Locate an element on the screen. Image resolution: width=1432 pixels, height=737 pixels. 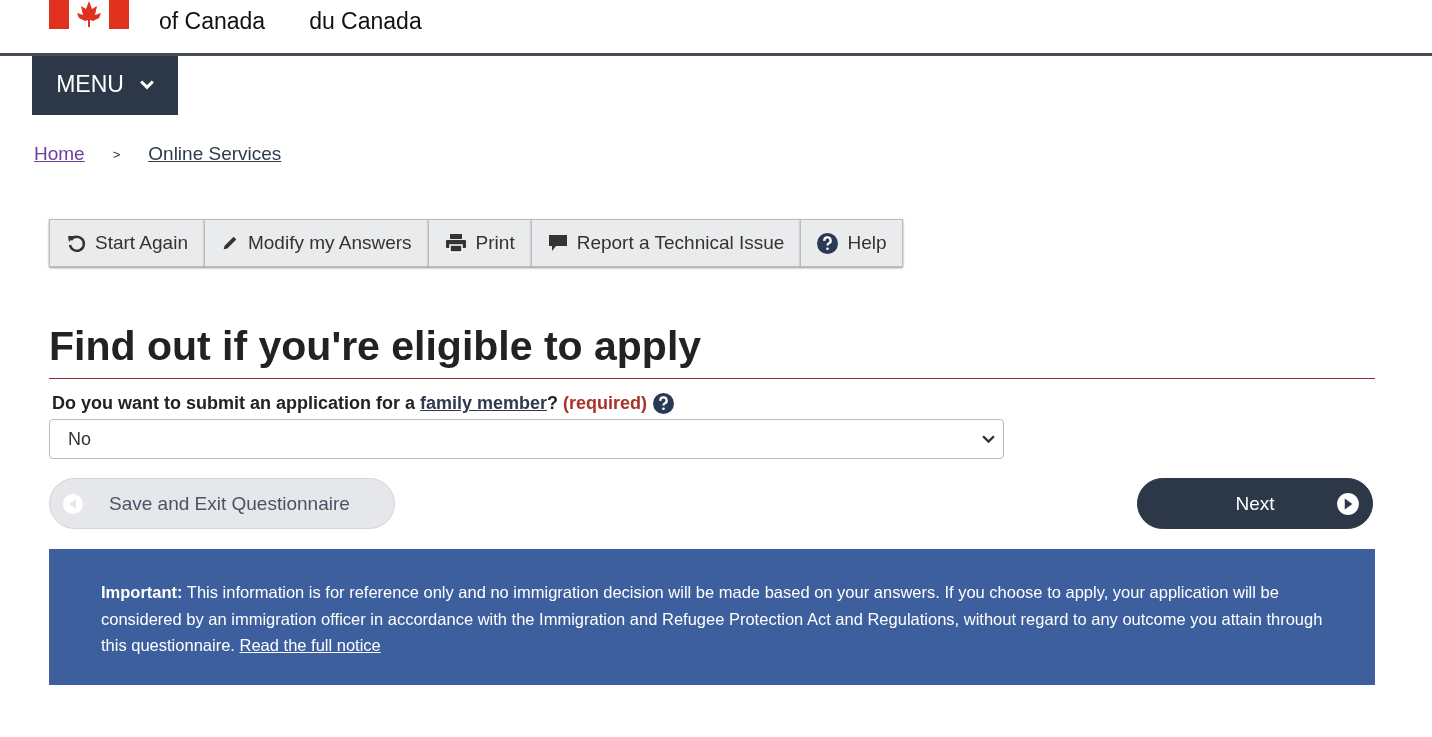
restart-icon is located at coordinates (76, 243).